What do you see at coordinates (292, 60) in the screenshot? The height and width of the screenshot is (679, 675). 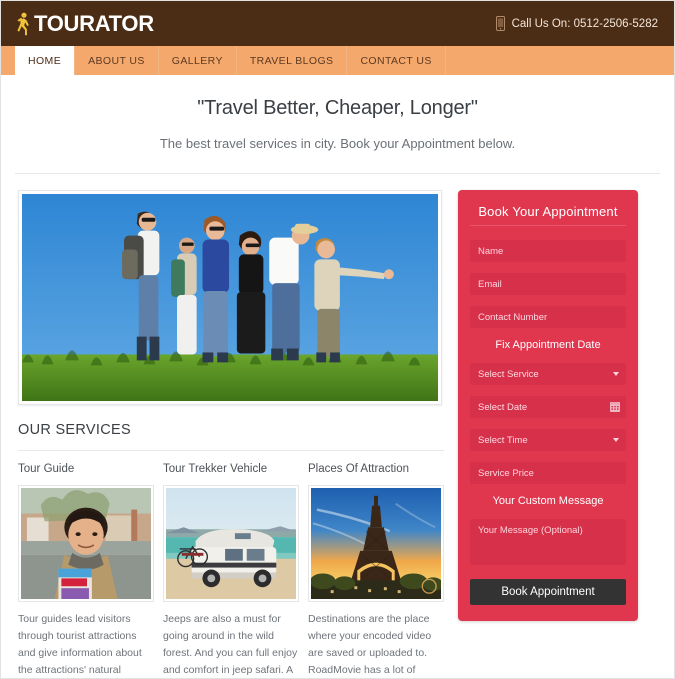 I see `nav-item-travel-blogs: TRAVEL BLOGS` at bounding box center [292, 60].